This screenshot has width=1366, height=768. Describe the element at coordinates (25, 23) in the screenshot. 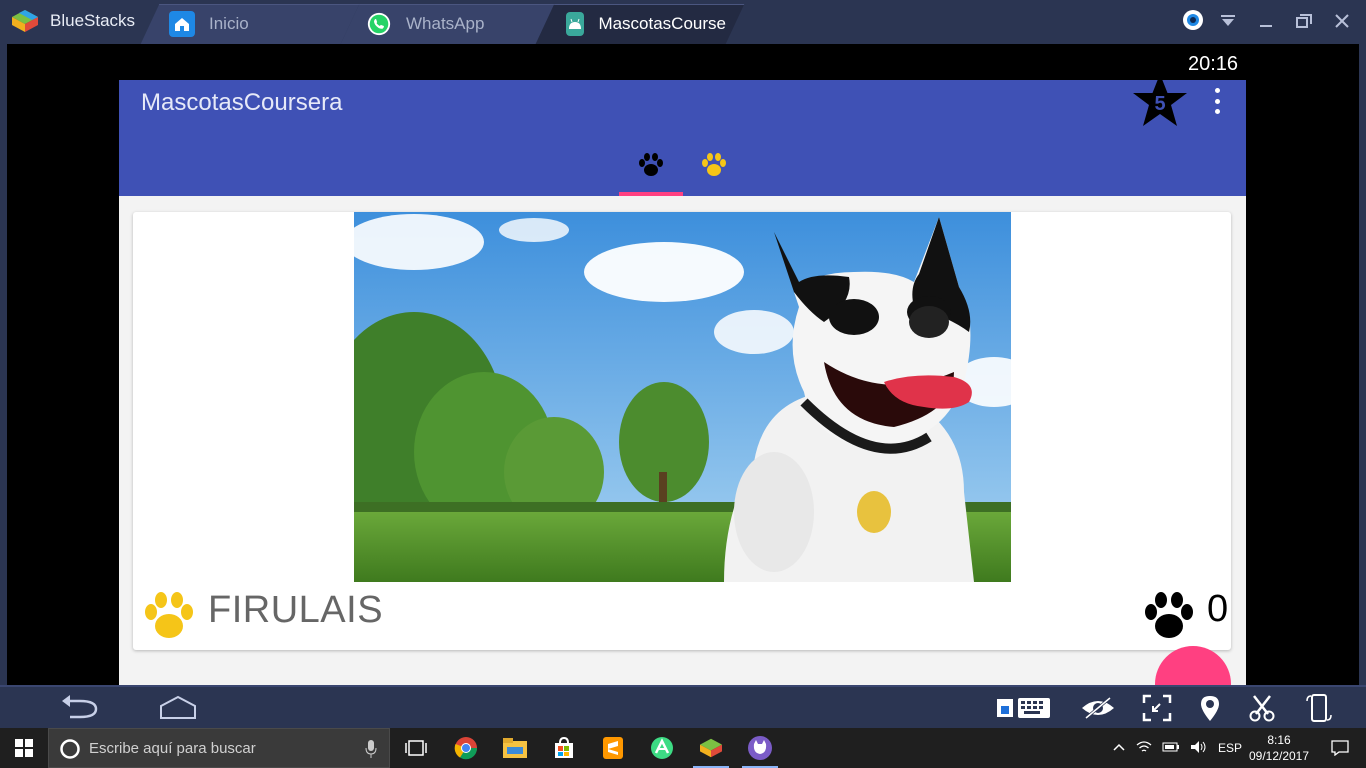

I see `bluestacks-logo-icon` at that location.